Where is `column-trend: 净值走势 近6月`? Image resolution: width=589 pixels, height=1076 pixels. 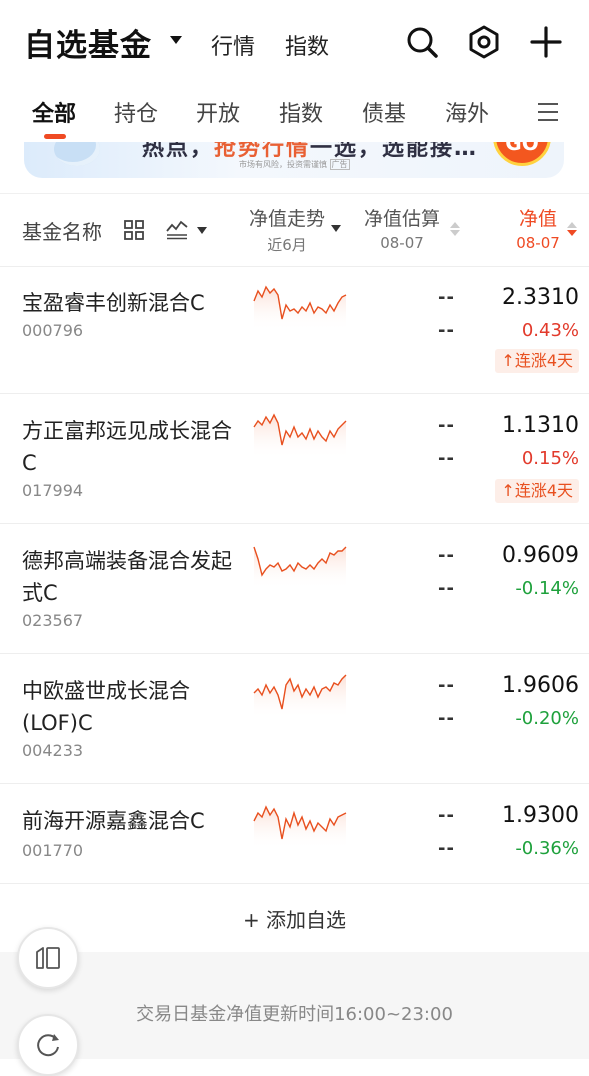
column-trend: 净值走势 近6月 is located at coordinates (287, 229).